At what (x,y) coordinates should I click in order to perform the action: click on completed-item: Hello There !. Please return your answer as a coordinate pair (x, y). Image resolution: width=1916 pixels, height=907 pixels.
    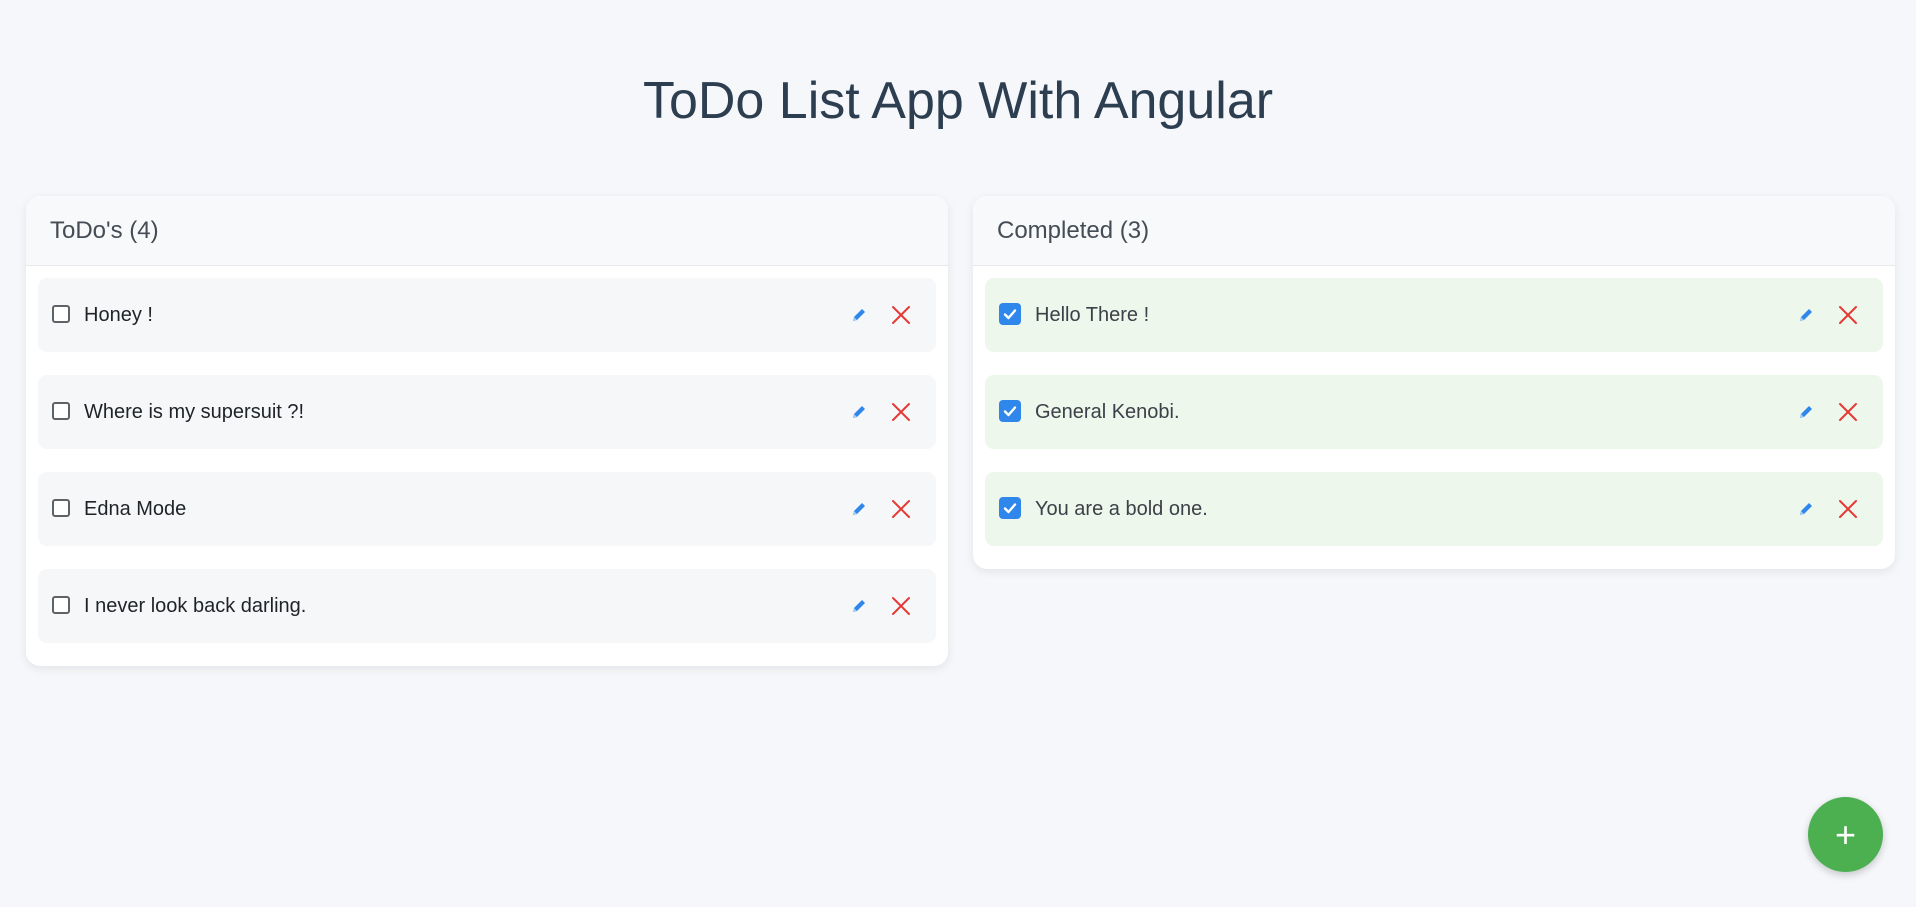
    Looking at the image, I should click on (1434, 315).